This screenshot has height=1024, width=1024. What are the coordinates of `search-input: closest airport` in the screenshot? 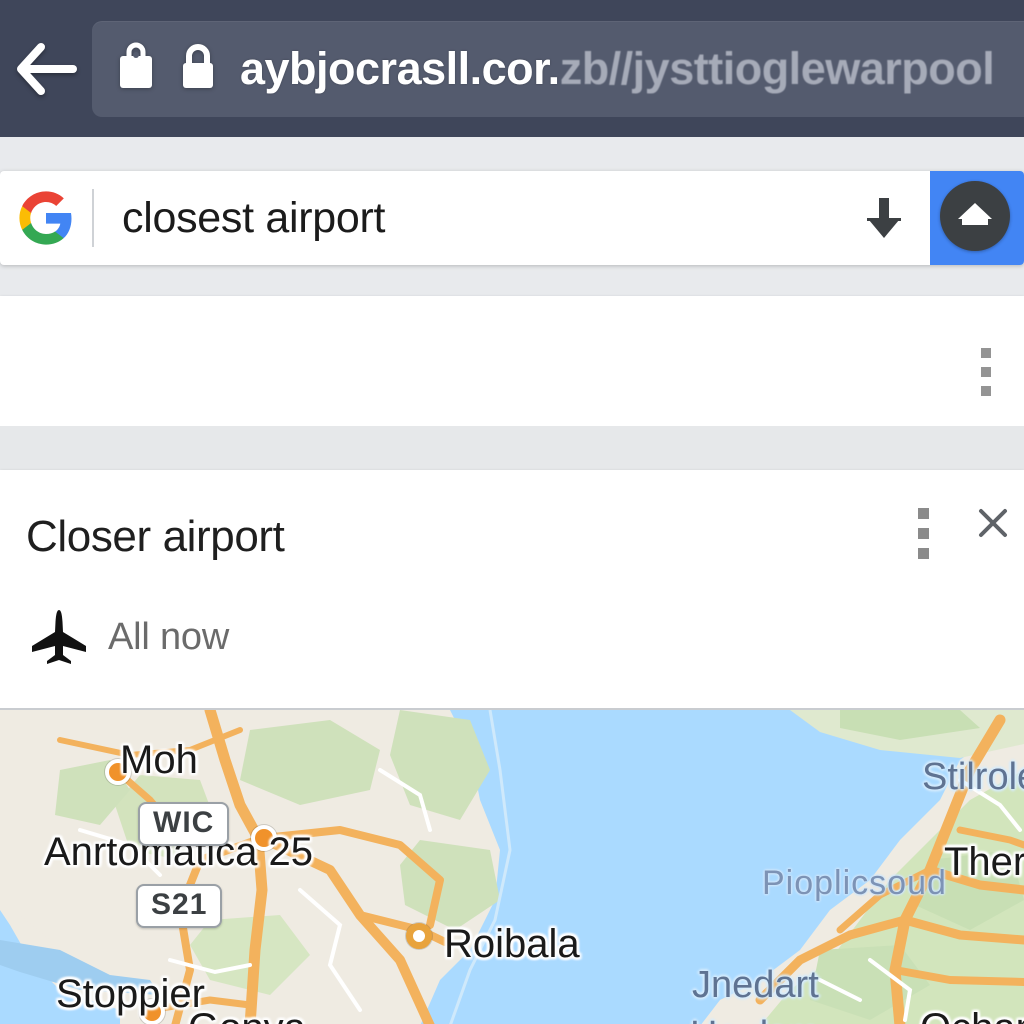 It's located at (466, 218).